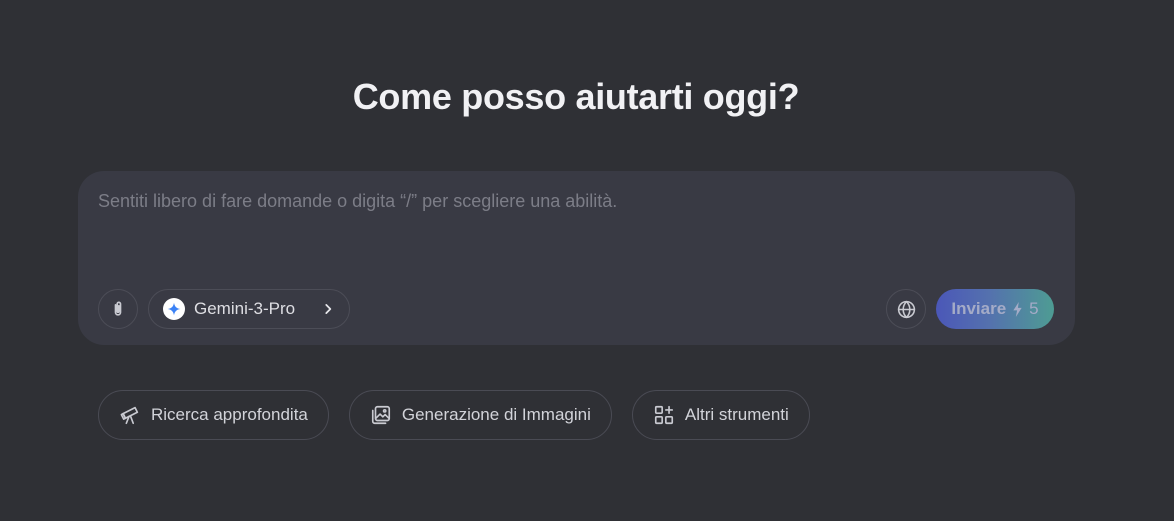 The height and width of the screenshot is (521, 1174). I want to click on lightning-bolt-icon, so click(1017, 309).